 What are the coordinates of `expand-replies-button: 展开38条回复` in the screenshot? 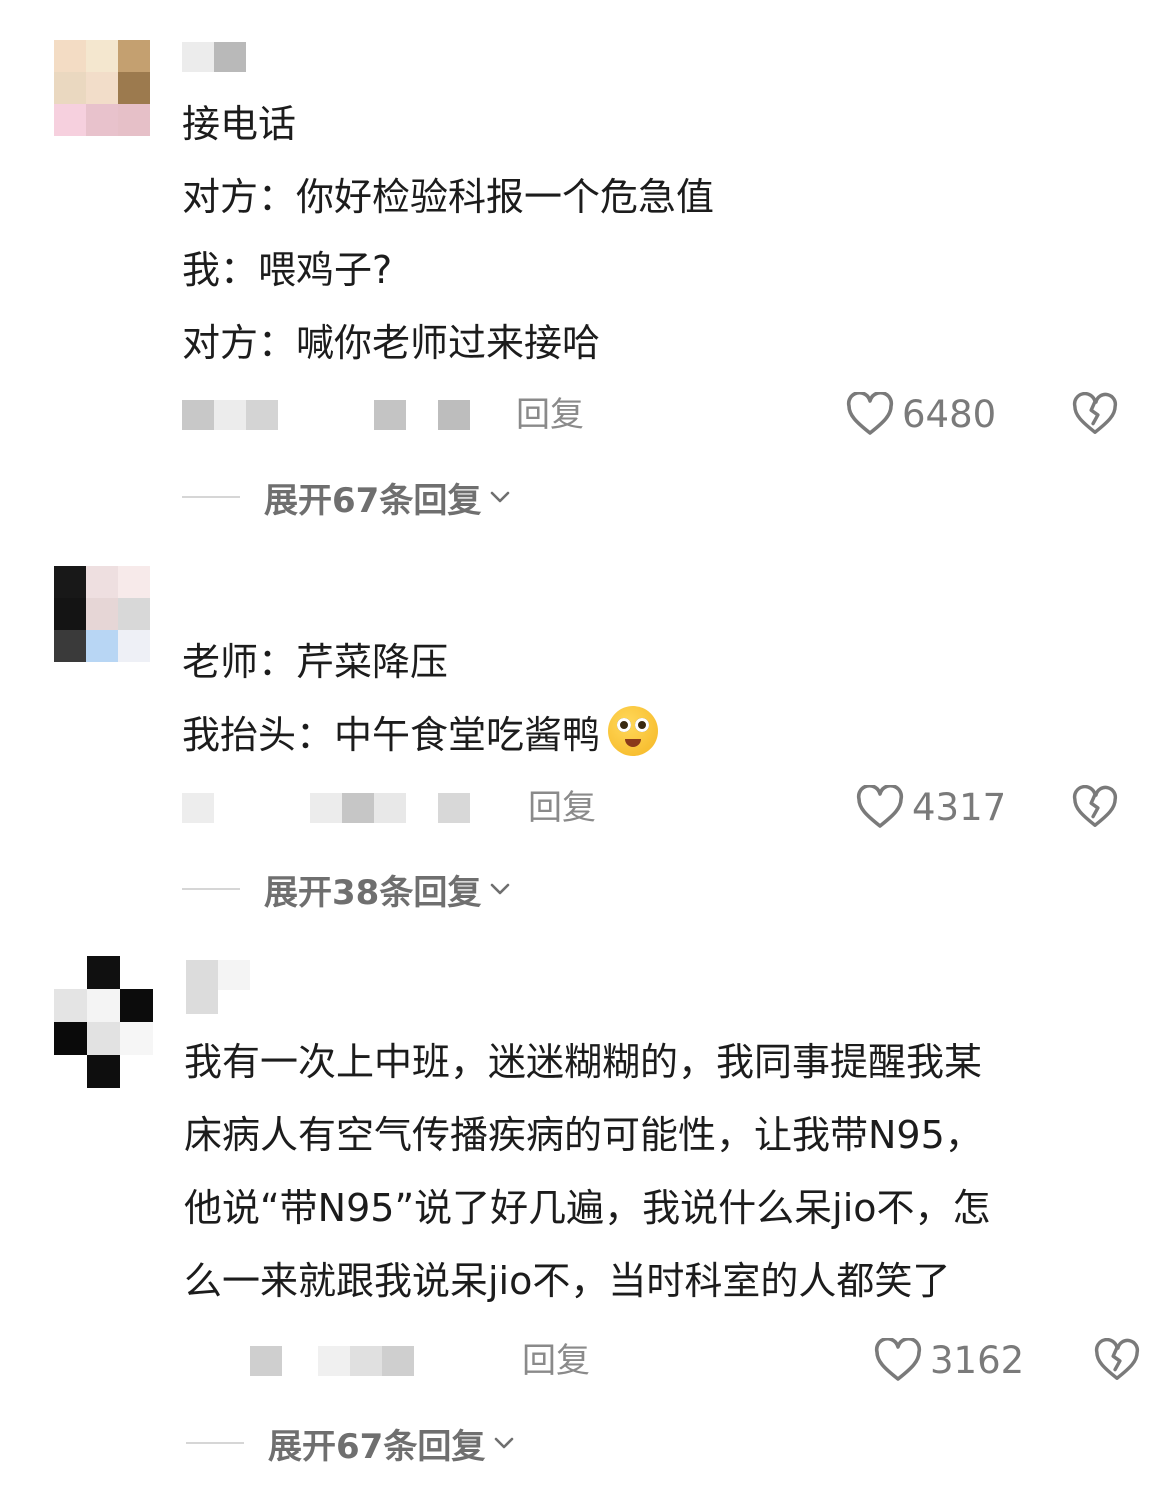 It's located at (346, 889).